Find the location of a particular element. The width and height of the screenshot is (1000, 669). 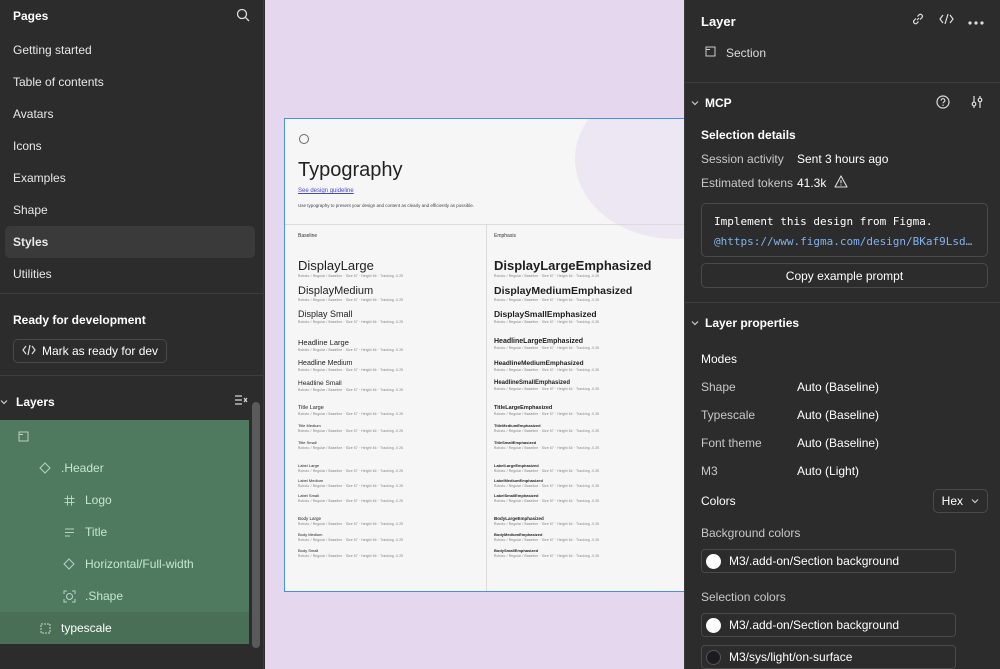

text-icon is located at coordinates (69, 532).